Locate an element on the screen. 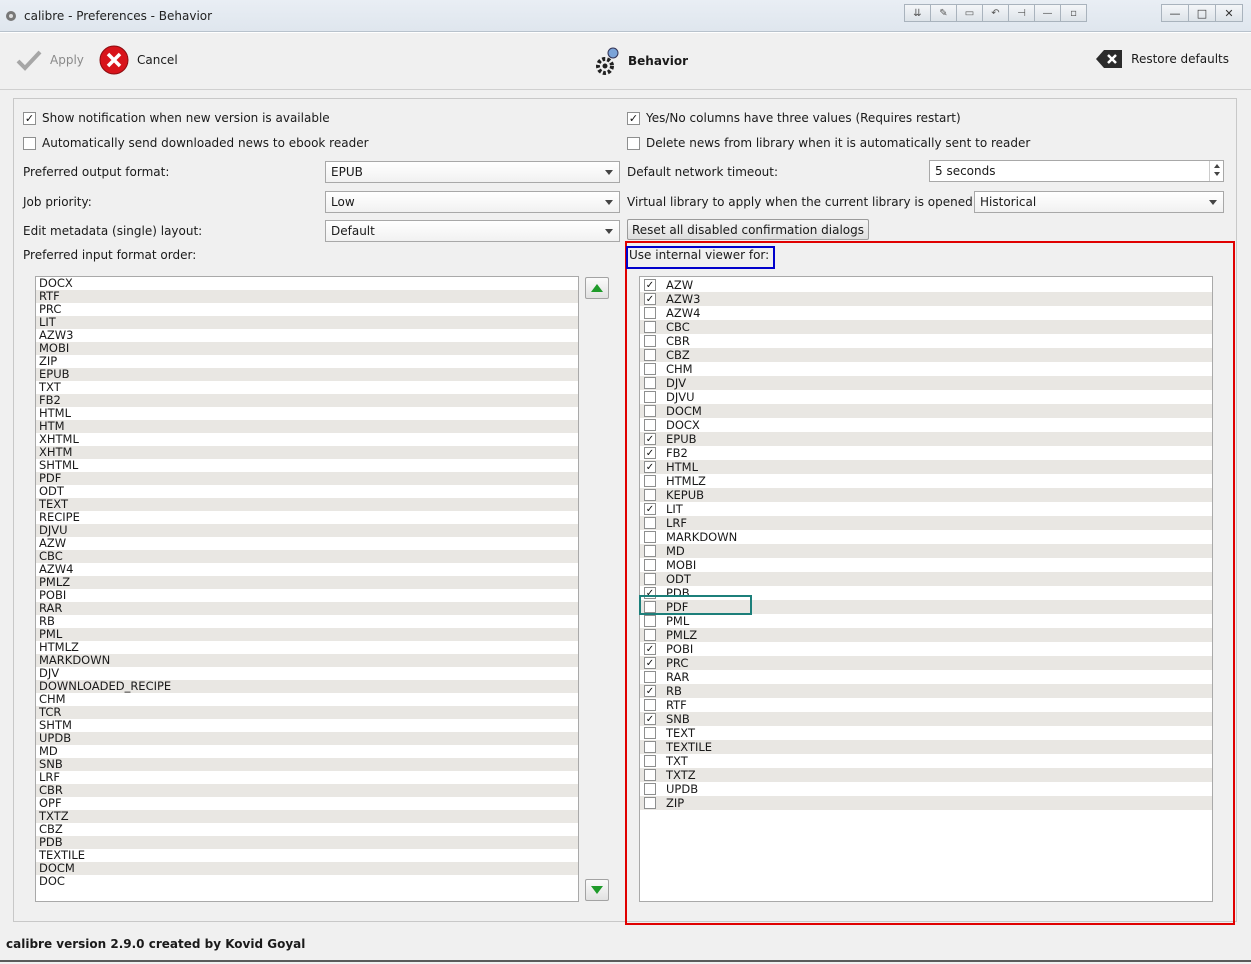 This screenshot has height=964, width=1251. input-format-item: FB2 is located at coordinates (307, 400).